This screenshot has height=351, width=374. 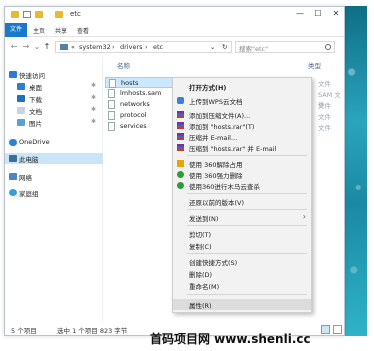 I want to click on sidebar-item-desktop: 桌面 ✱, so click(x=54, y=86).